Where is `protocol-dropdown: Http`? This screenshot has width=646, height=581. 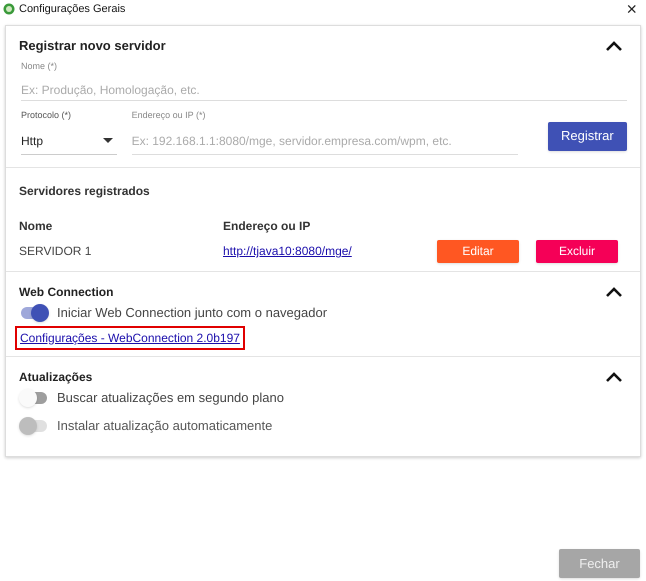
protocol-dropdown: Http is located at coordinates (69, 141).